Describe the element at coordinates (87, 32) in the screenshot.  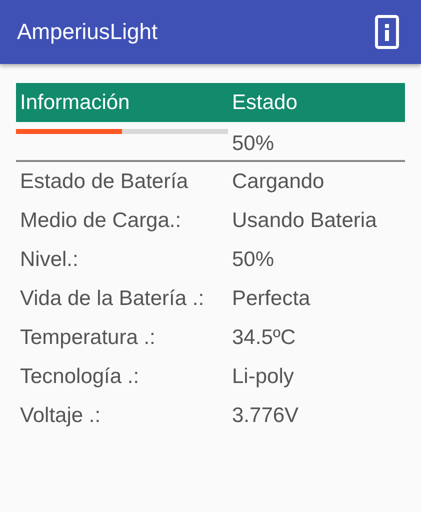
I see `app-title: AmperiusLight` at that location.